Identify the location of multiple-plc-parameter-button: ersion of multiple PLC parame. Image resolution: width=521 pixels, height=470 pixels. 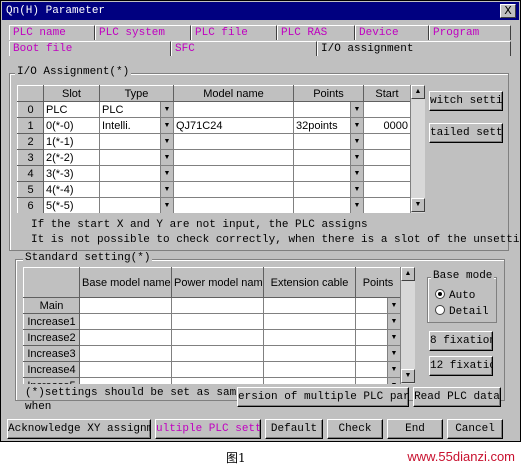
(323, 397).